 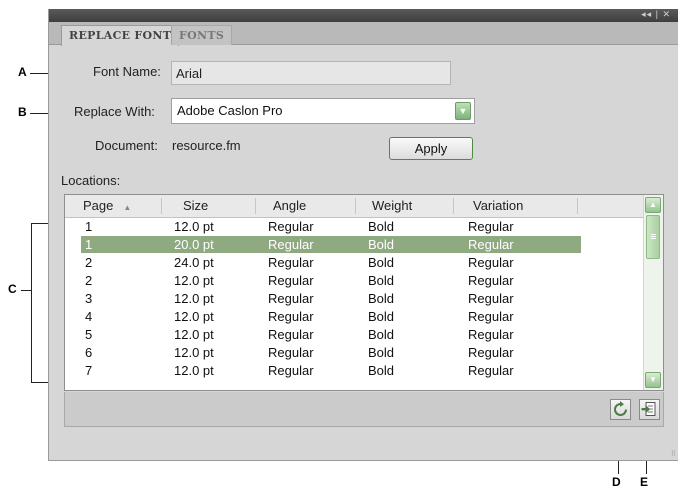 I want to click on cell-size: 24.0 pt, so click(x=194, y=262).